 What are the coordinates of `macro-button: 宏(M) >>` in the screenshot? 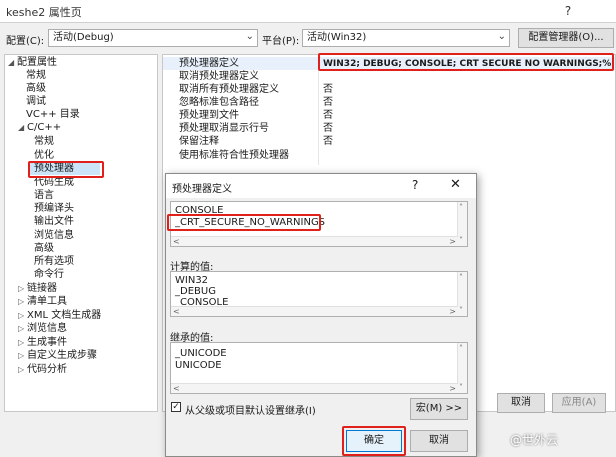 It's located at (439, 409).